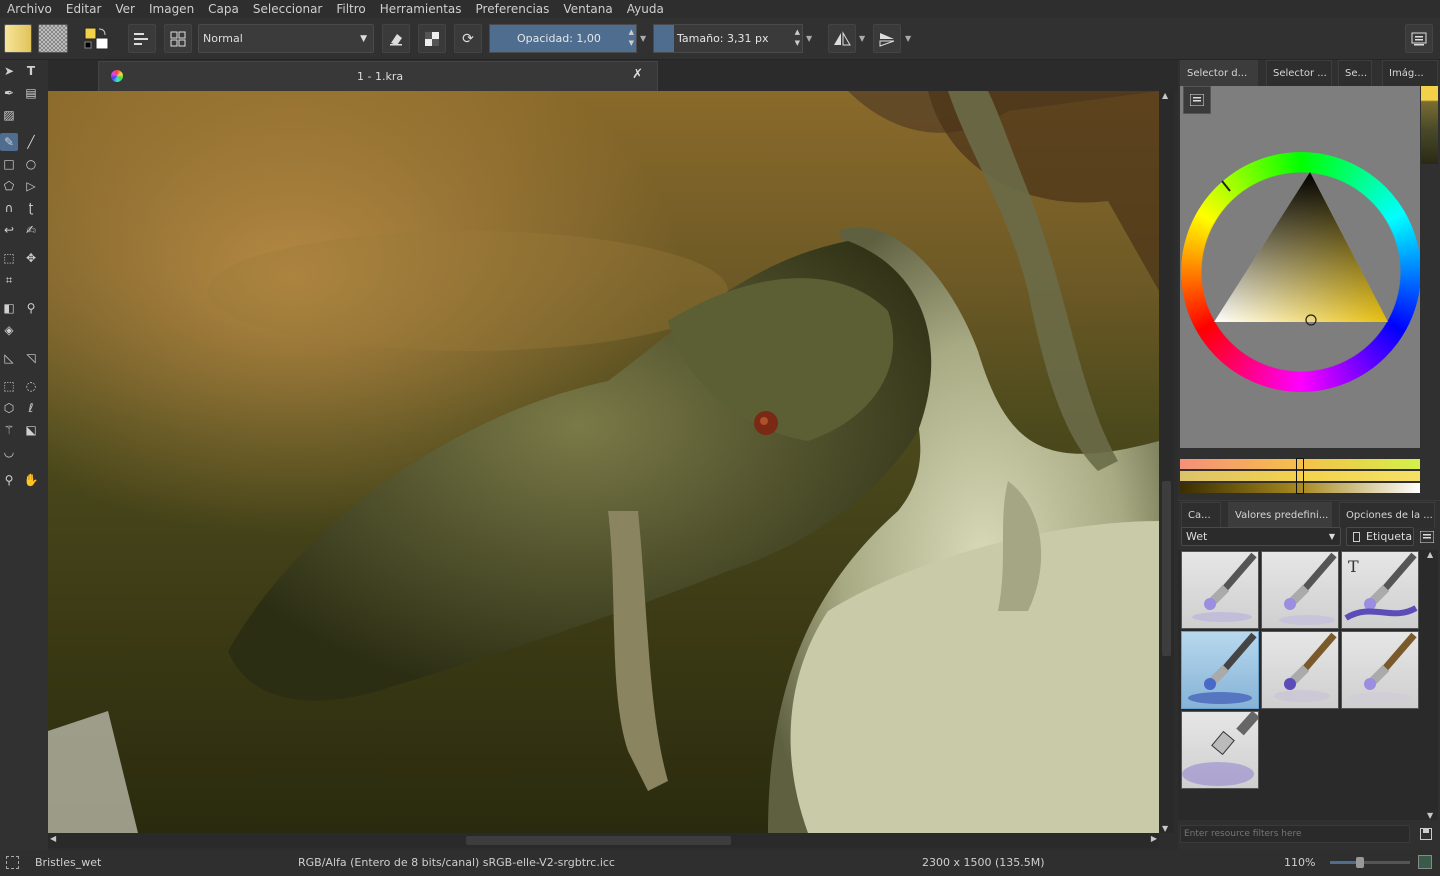 Image resolution: width=1440 pixels, height=876 pixels. I want to click on bezier-curve-tool: ∩, so click(9, 208).